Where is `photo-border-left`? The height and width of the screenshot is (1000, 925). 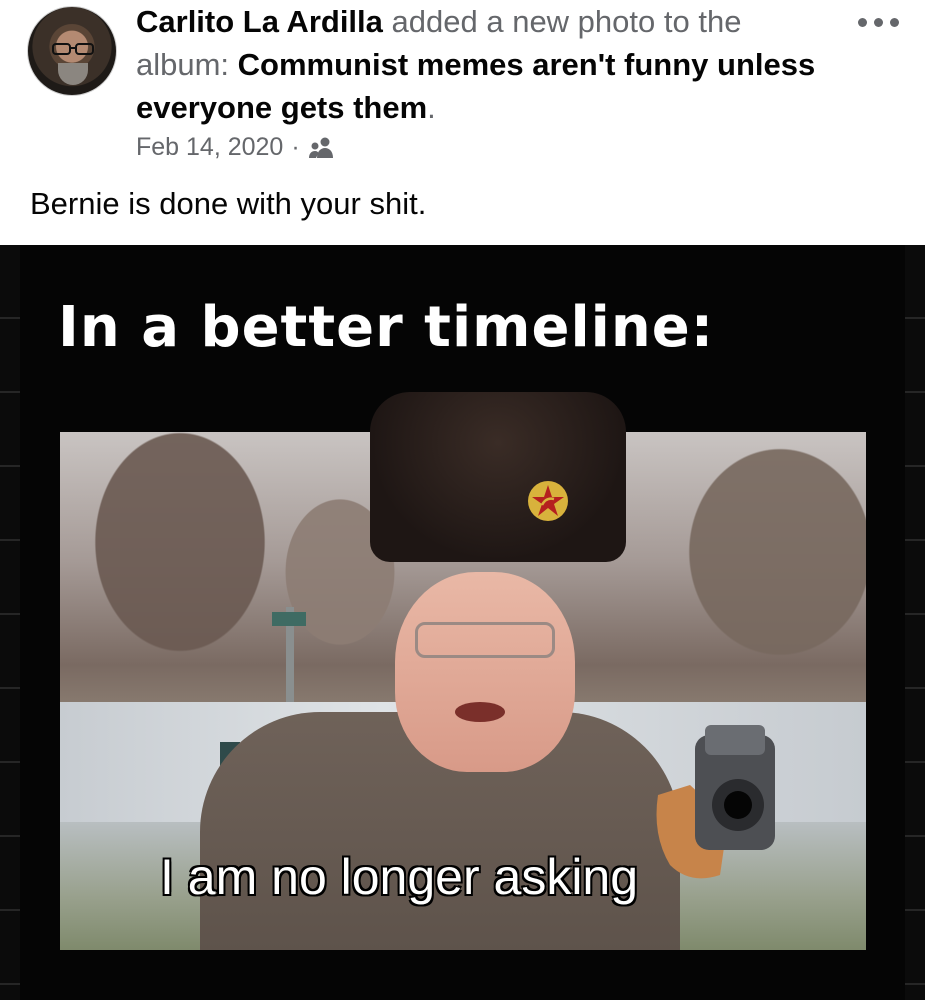 photo-border-left is located at coordinates (10, 622).